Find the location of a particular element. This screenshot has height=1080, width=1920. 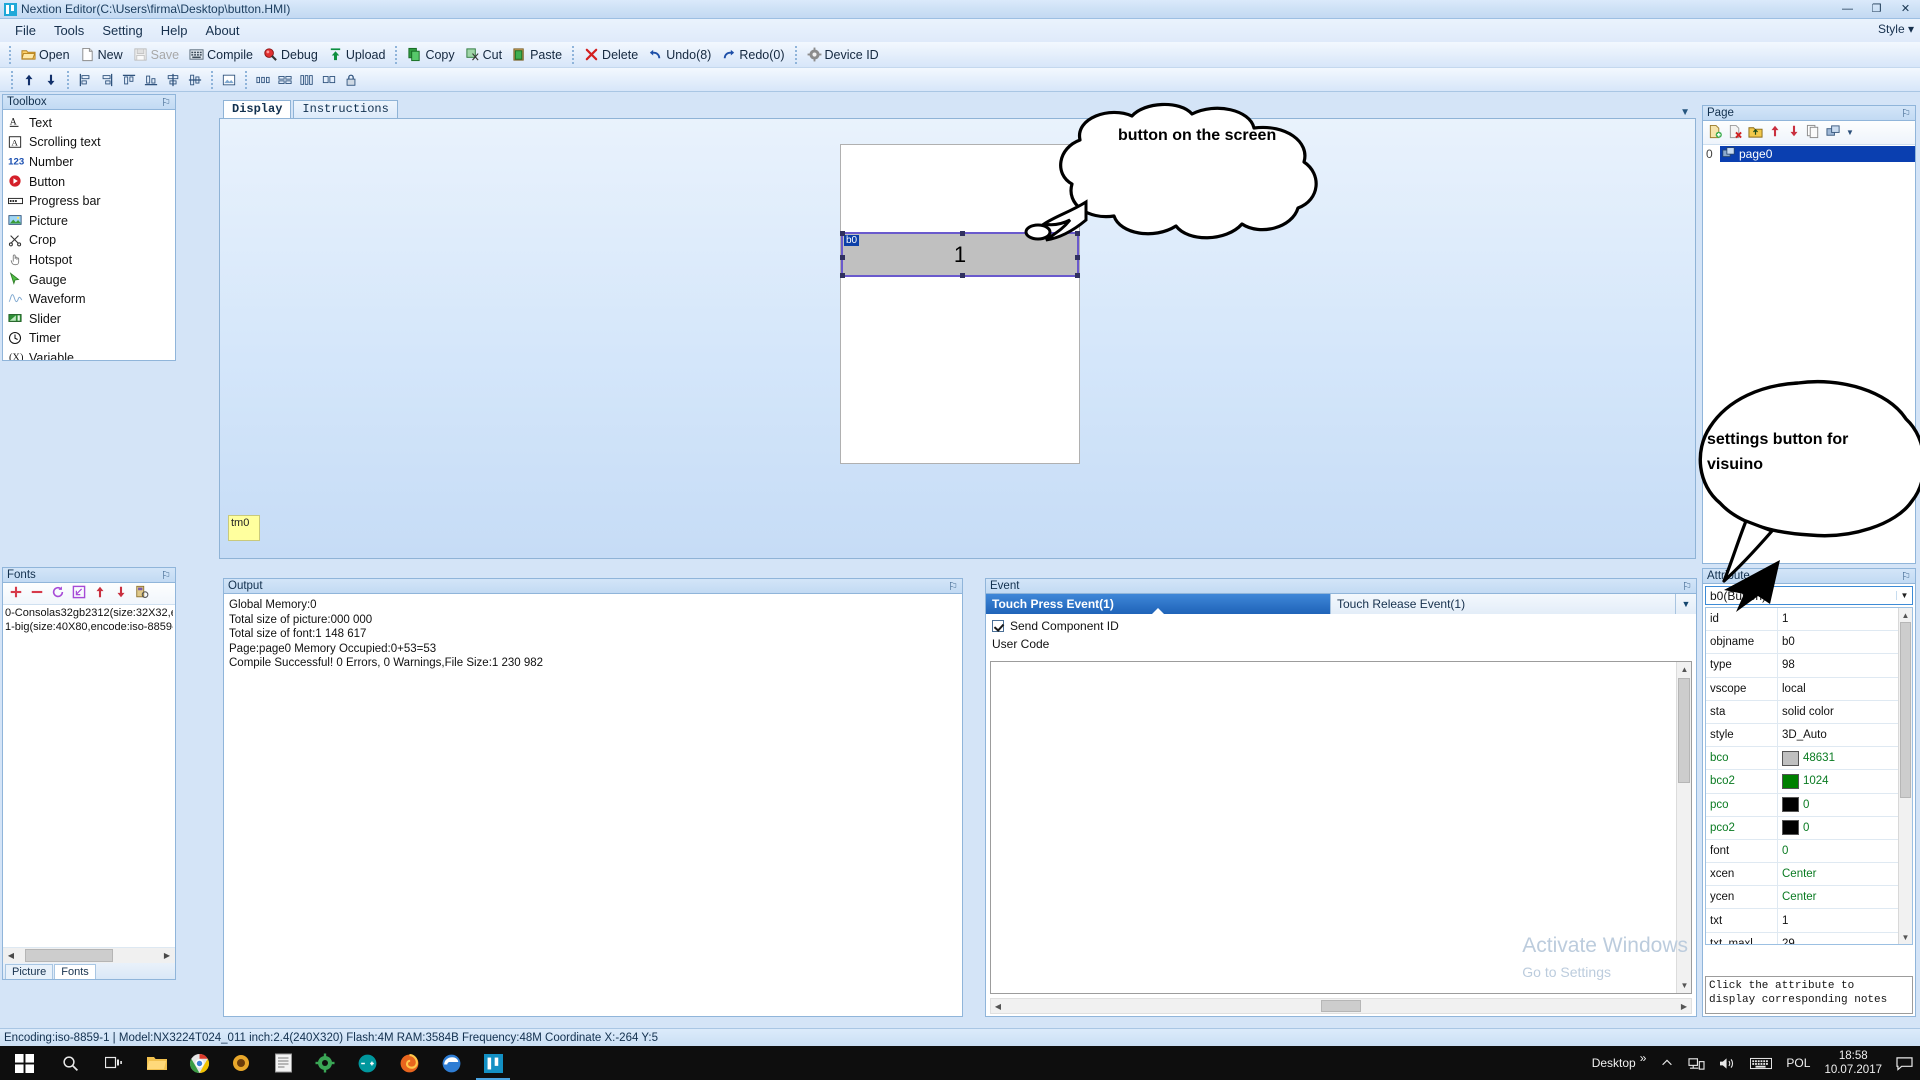

upload-button: Upload is located at coordinates (357, 54).